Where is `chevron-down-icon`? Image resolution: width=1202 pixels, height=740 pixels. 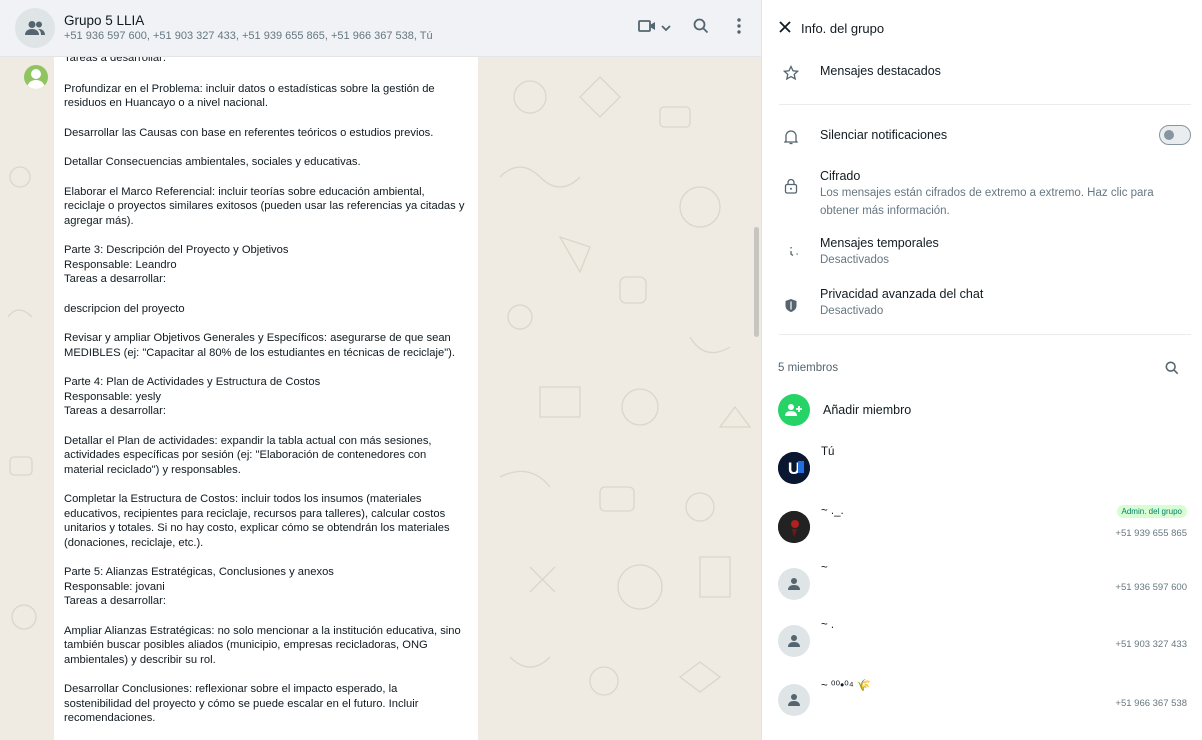 chevron-down-icon is located at coordinates (666, 28).